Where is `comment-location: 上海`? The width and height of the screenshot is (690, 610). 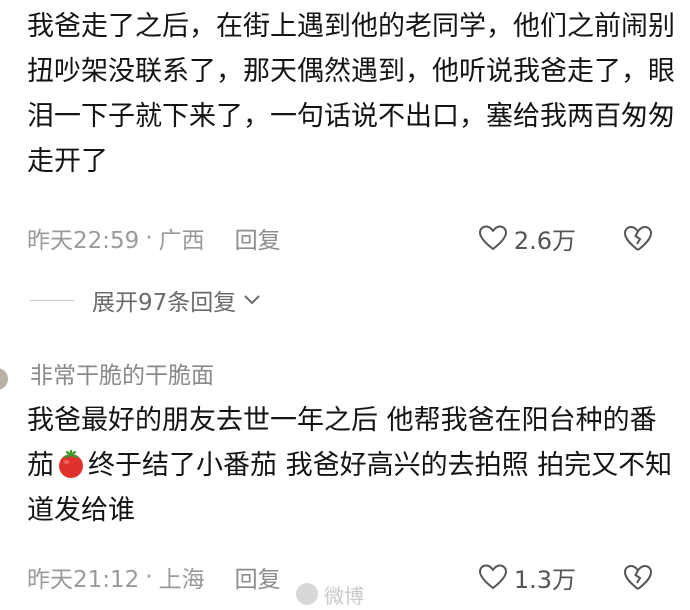
comment-location: 上海 is located at coordinates (181, 580).